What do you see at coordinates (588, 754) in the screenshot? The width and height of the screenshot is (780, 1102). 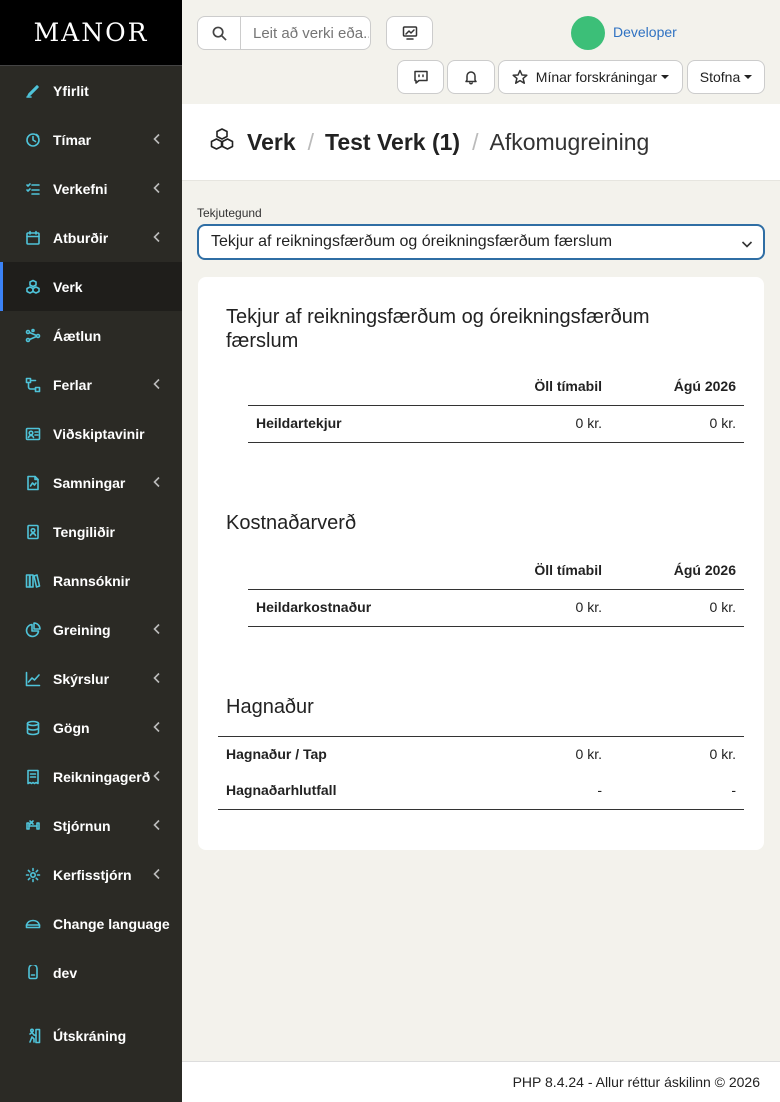 I see `profit-loss-all: 0 kr.` at bounding box center [588, 754].